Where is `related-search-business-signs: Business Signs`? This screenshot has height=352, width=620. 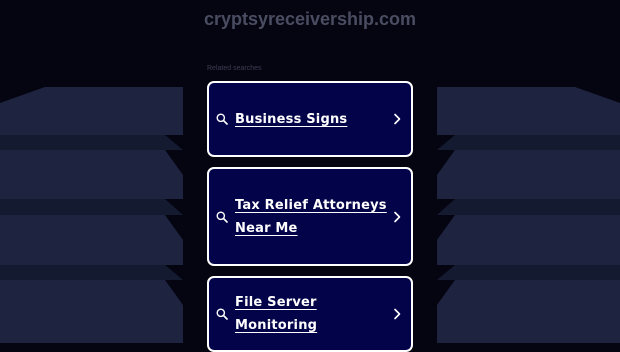
related-search-business-signs: Business Signs is located at coordinates (310, 119).